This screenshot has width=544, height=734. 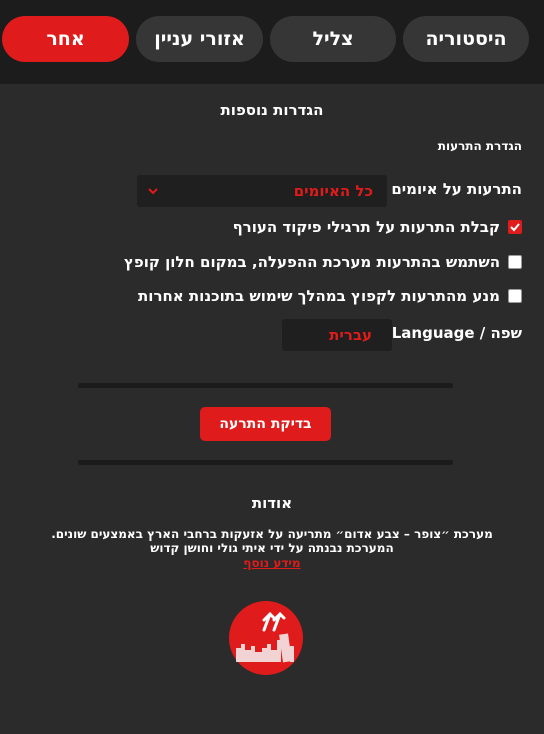 What do you see at coordinates (262, 191) in the screenshot?
I see `threat-alerts-select: כל האיומים` at bounding box center [262, 191].